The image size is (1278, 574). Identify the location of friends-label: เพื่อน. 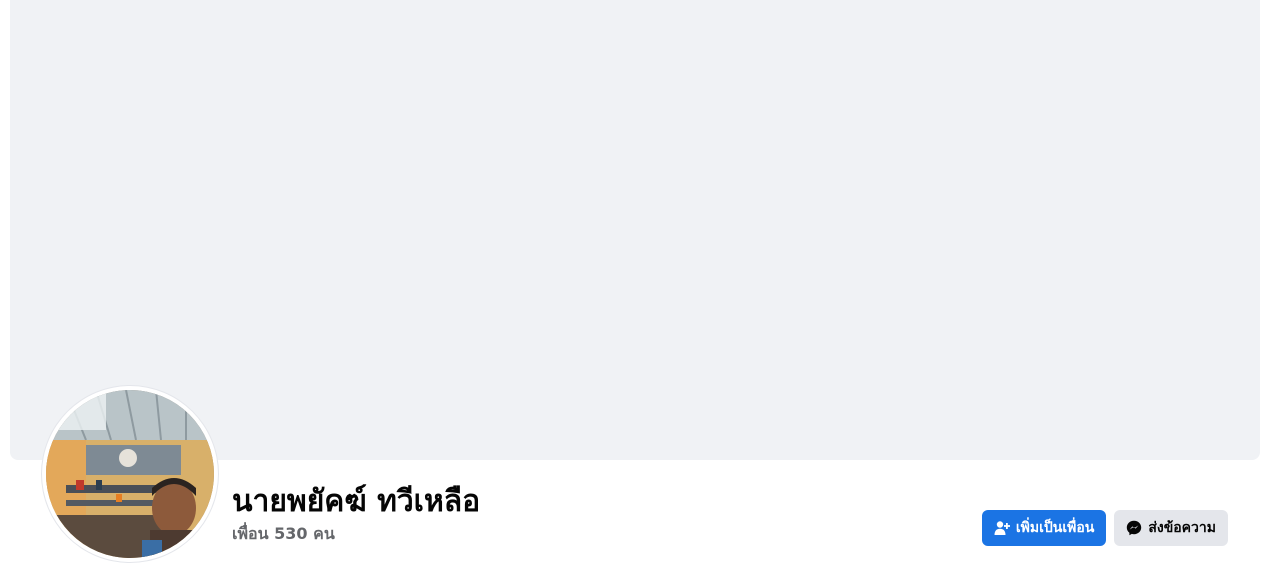
(250, 533).